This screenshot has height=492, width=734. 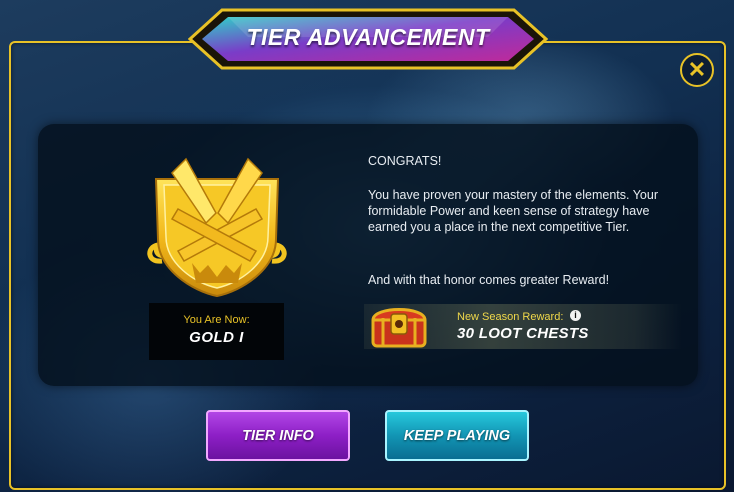 I want to click on dialog-title: TIER ADVANCEMENT, so click(x=368, y=37).